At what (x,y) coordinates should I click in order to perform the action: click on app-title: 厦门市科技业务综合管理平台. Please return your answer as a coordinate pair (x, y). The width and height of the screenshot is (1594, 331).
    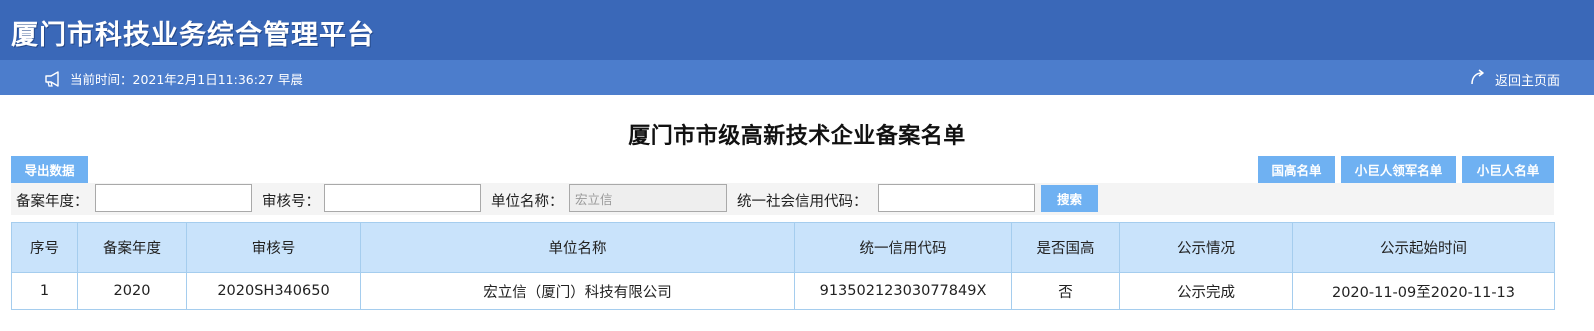
    Looking at the image, I should click on (193, 35).